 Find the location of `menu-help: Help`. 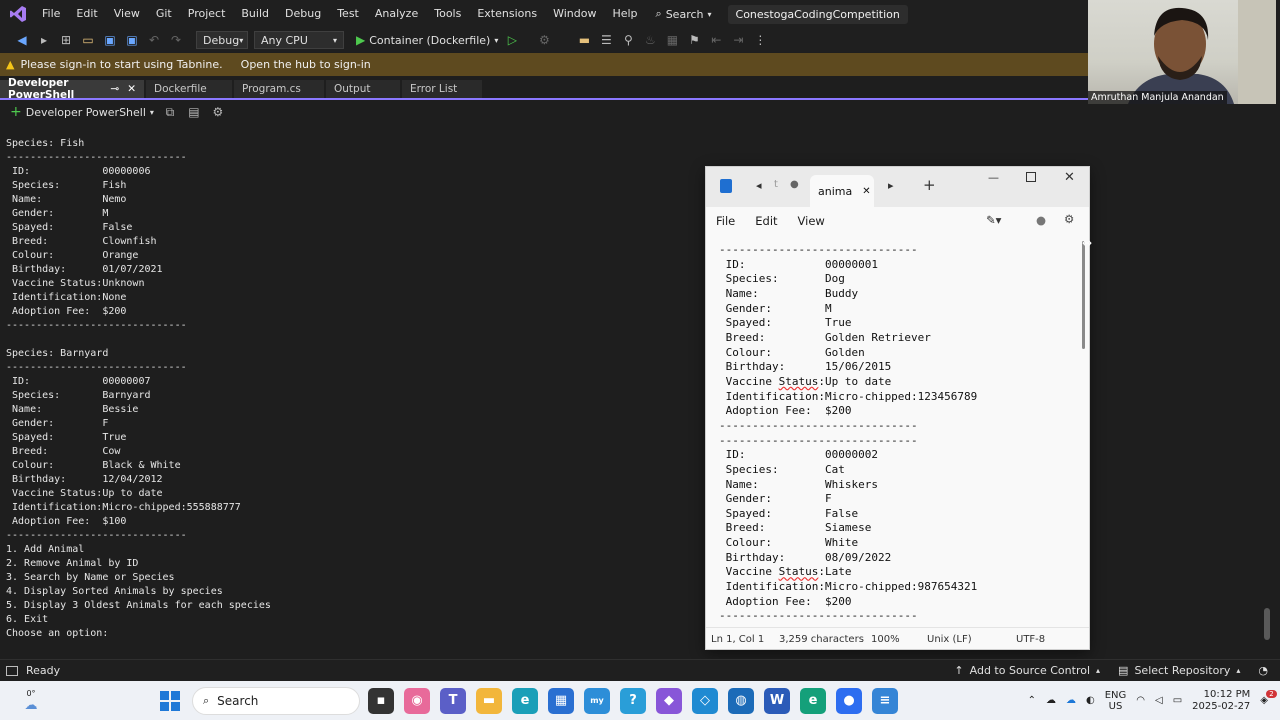

menu-help: Help is located at coordinates (624, 14).